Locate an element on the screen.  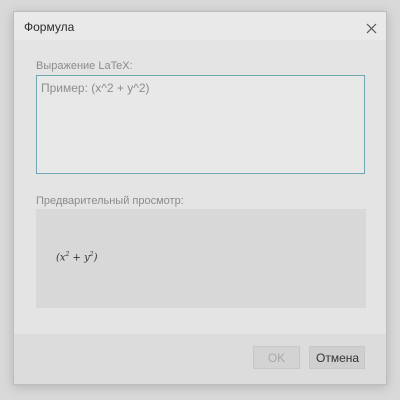
preview-formula: (x2 + y2) is located at coordinates (77, 257).